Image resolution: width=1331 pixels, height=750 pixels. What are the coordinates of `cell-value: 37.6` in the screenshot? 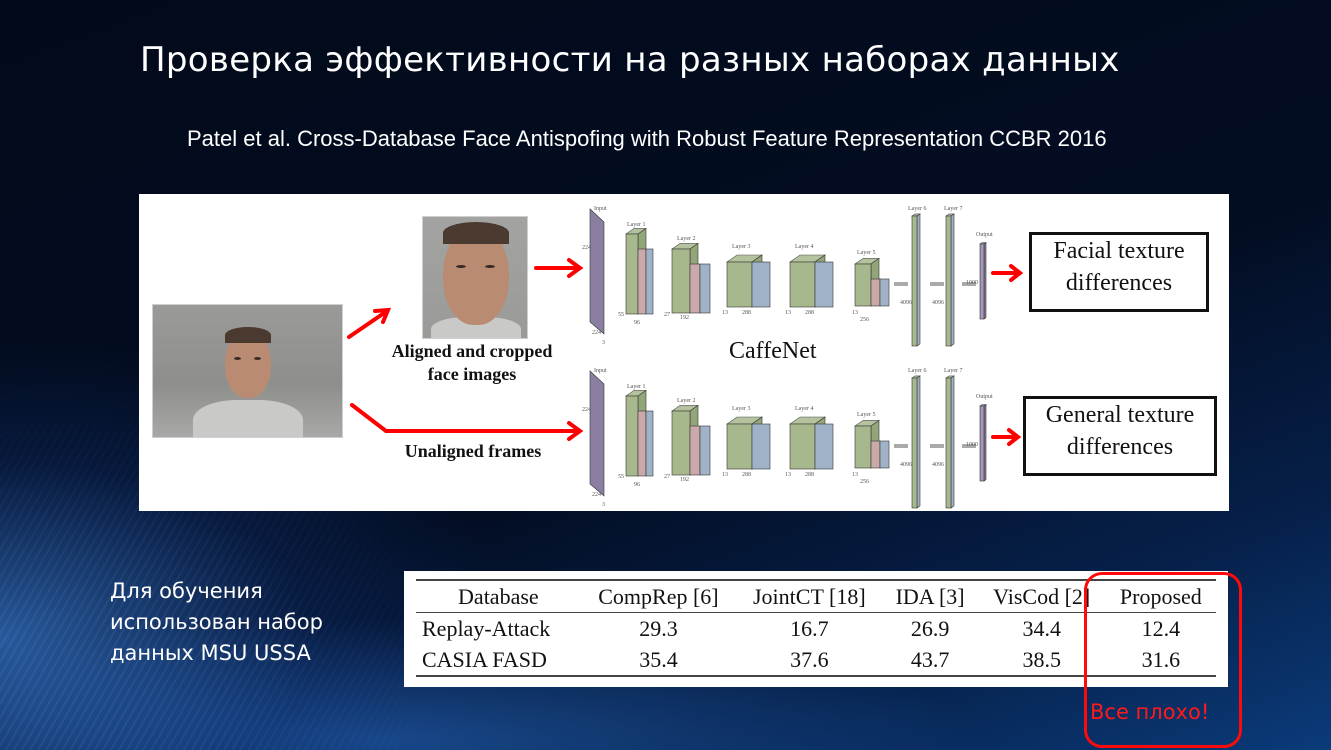 It's located at (809, 660).